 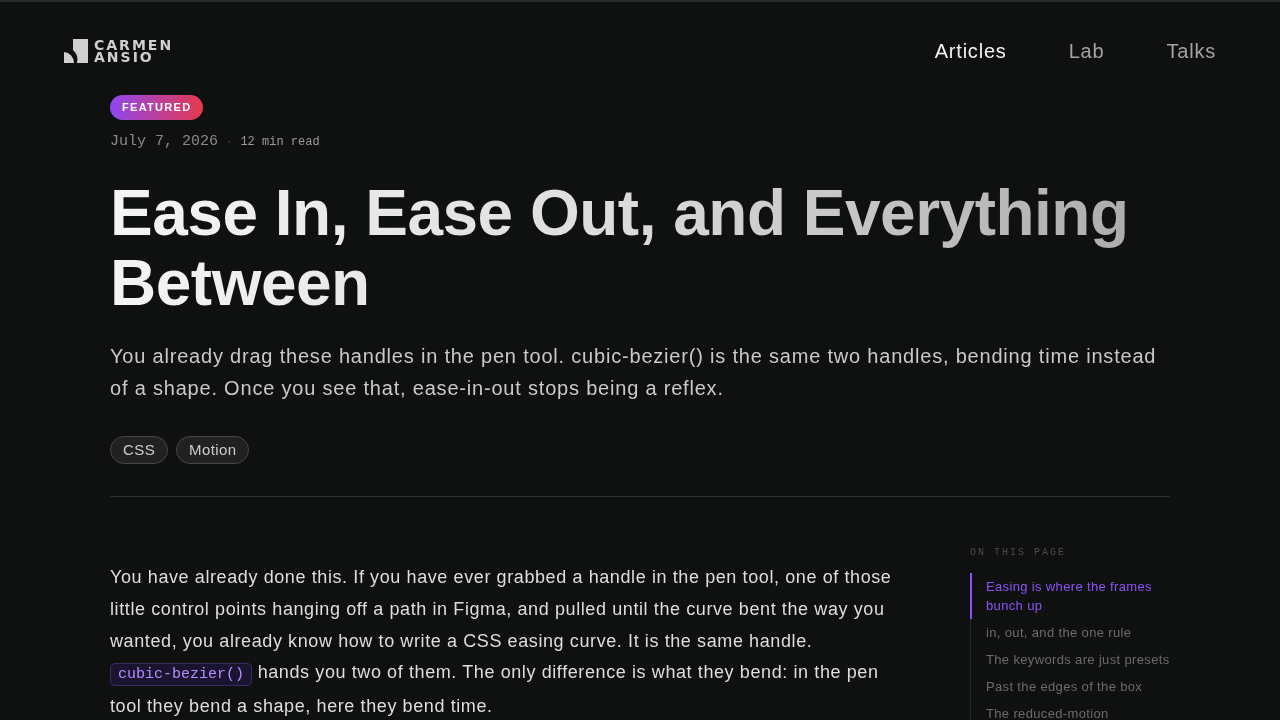 What do you see at coordinates (1086, 51) in the screenshot?
I see `nav-link: Lab` at bounding box center [1086, 51].